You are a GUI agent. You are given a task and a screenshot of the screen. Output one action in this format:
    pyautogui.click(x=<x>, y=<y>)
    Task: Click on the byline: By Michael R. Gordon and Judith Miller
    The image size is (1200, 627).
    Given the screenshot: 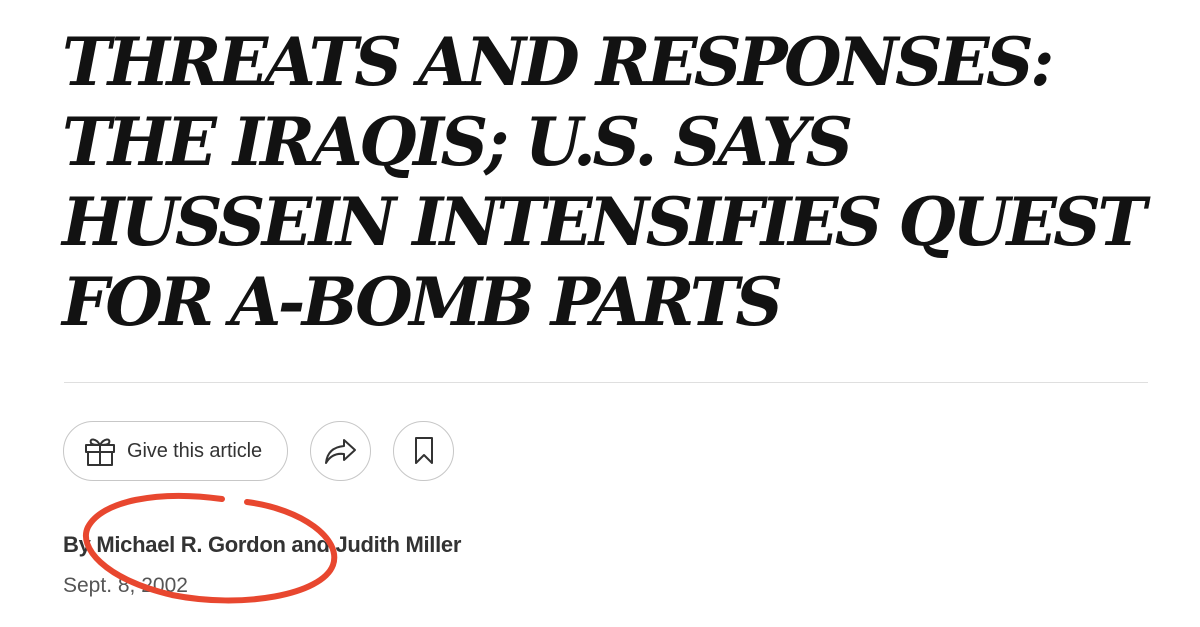 What is the action you would take?
    pyautogui.click(x=262, y=545)
    